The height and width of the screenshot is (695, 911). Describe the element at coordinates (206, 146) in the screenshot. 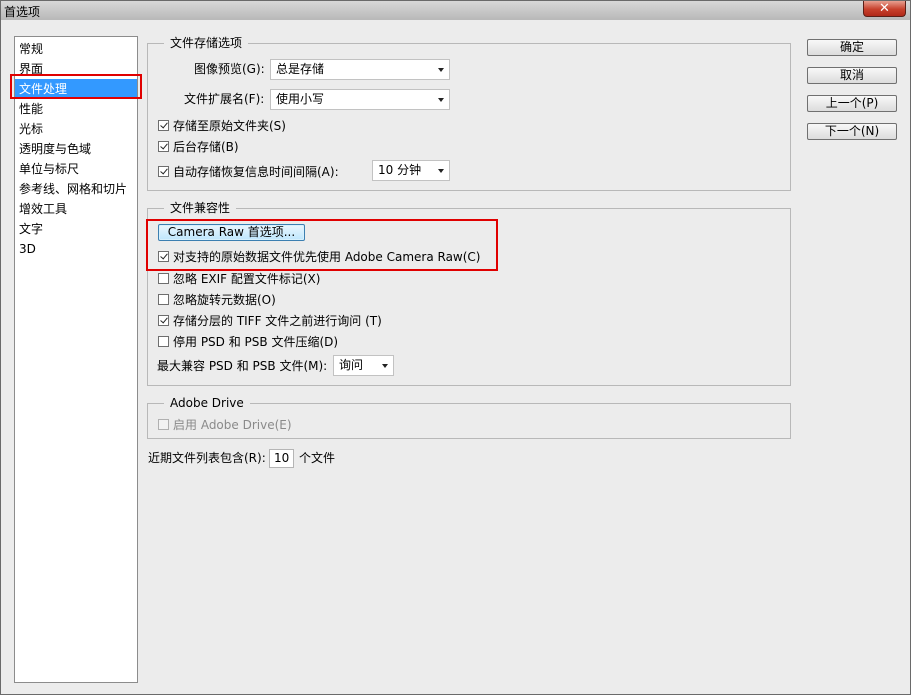

I see `background-save-label: 后台存储(B)` at that location.